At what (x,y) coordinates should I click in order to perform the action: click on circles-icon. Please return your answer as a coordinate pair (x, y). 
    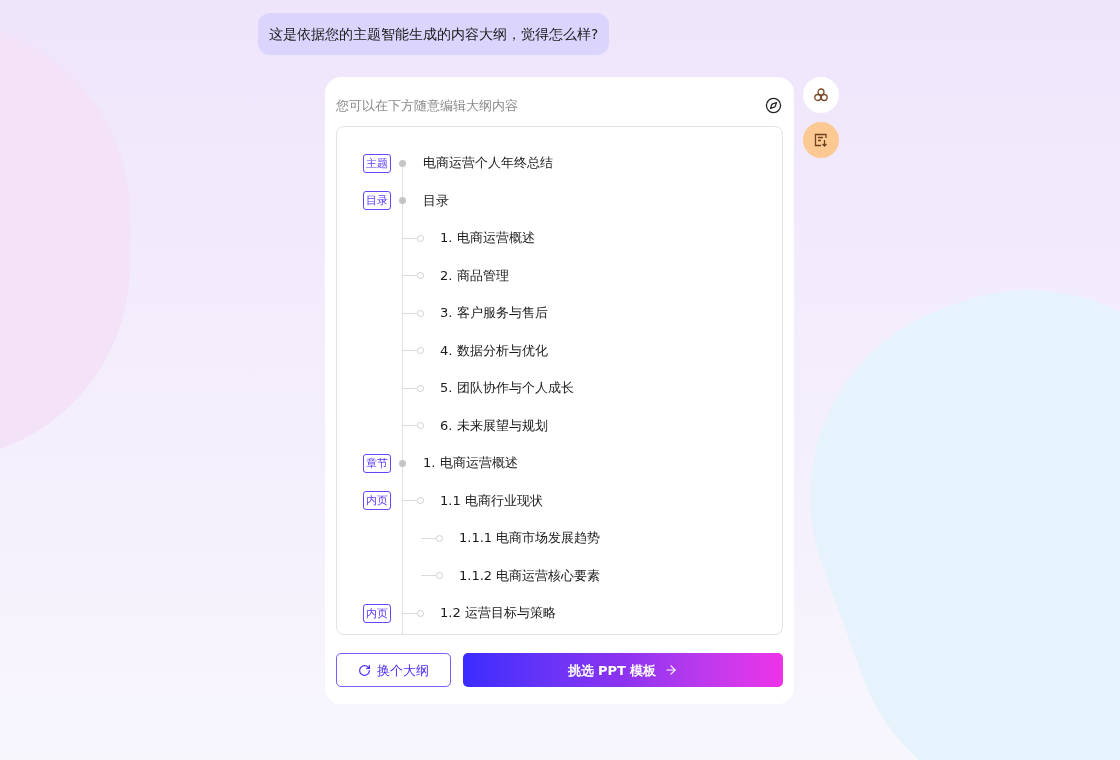
    Looking at the image, I should click on (821, 95).